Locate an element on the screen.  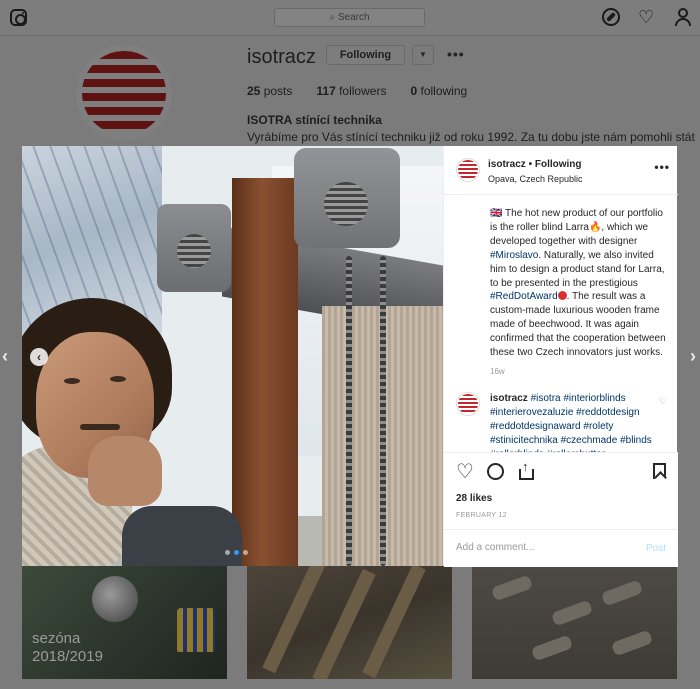
season-label: sezóna is located at coordinates (56, 638).